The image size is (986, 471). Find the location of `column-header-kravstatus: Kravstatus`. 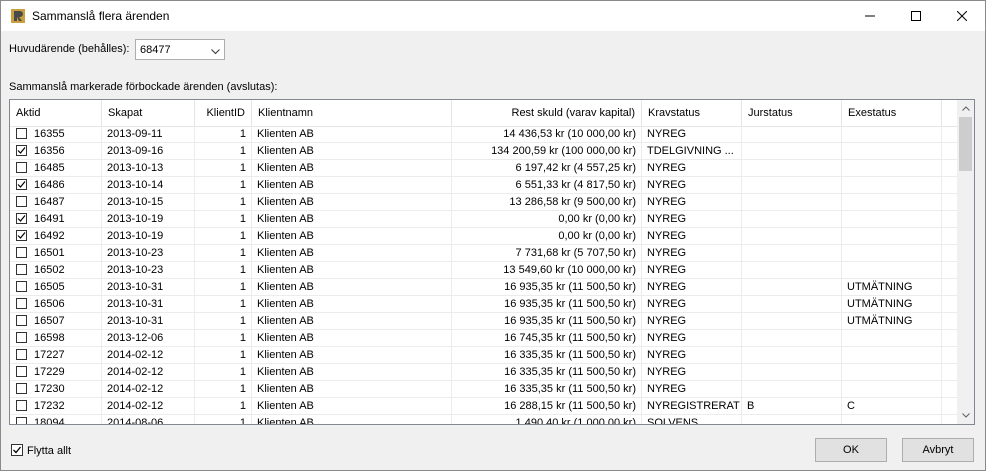

column-header-kravstatus: Kravstatus is located at coordinates (692, 113).